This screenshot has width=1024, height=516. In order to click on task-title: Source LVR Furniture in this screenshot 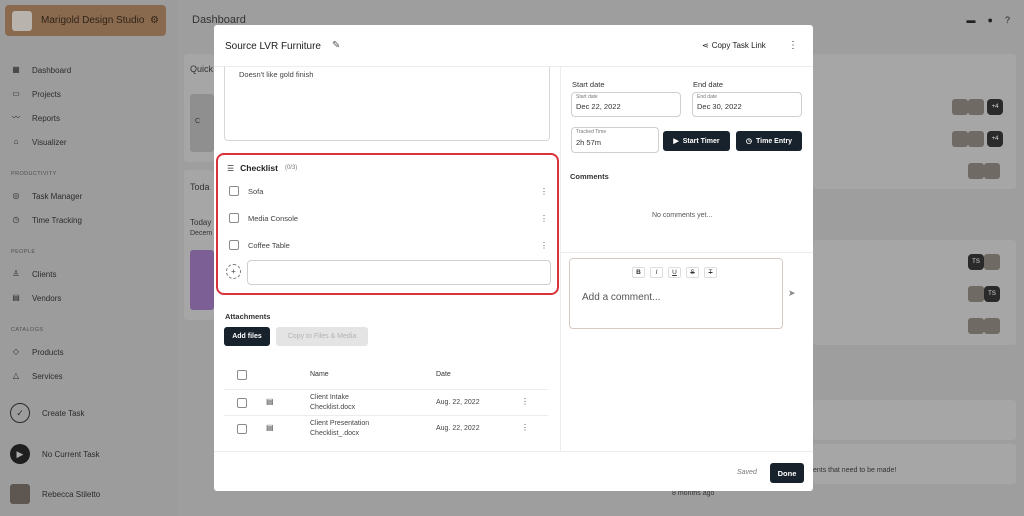, I will do `click(273, 46)`.